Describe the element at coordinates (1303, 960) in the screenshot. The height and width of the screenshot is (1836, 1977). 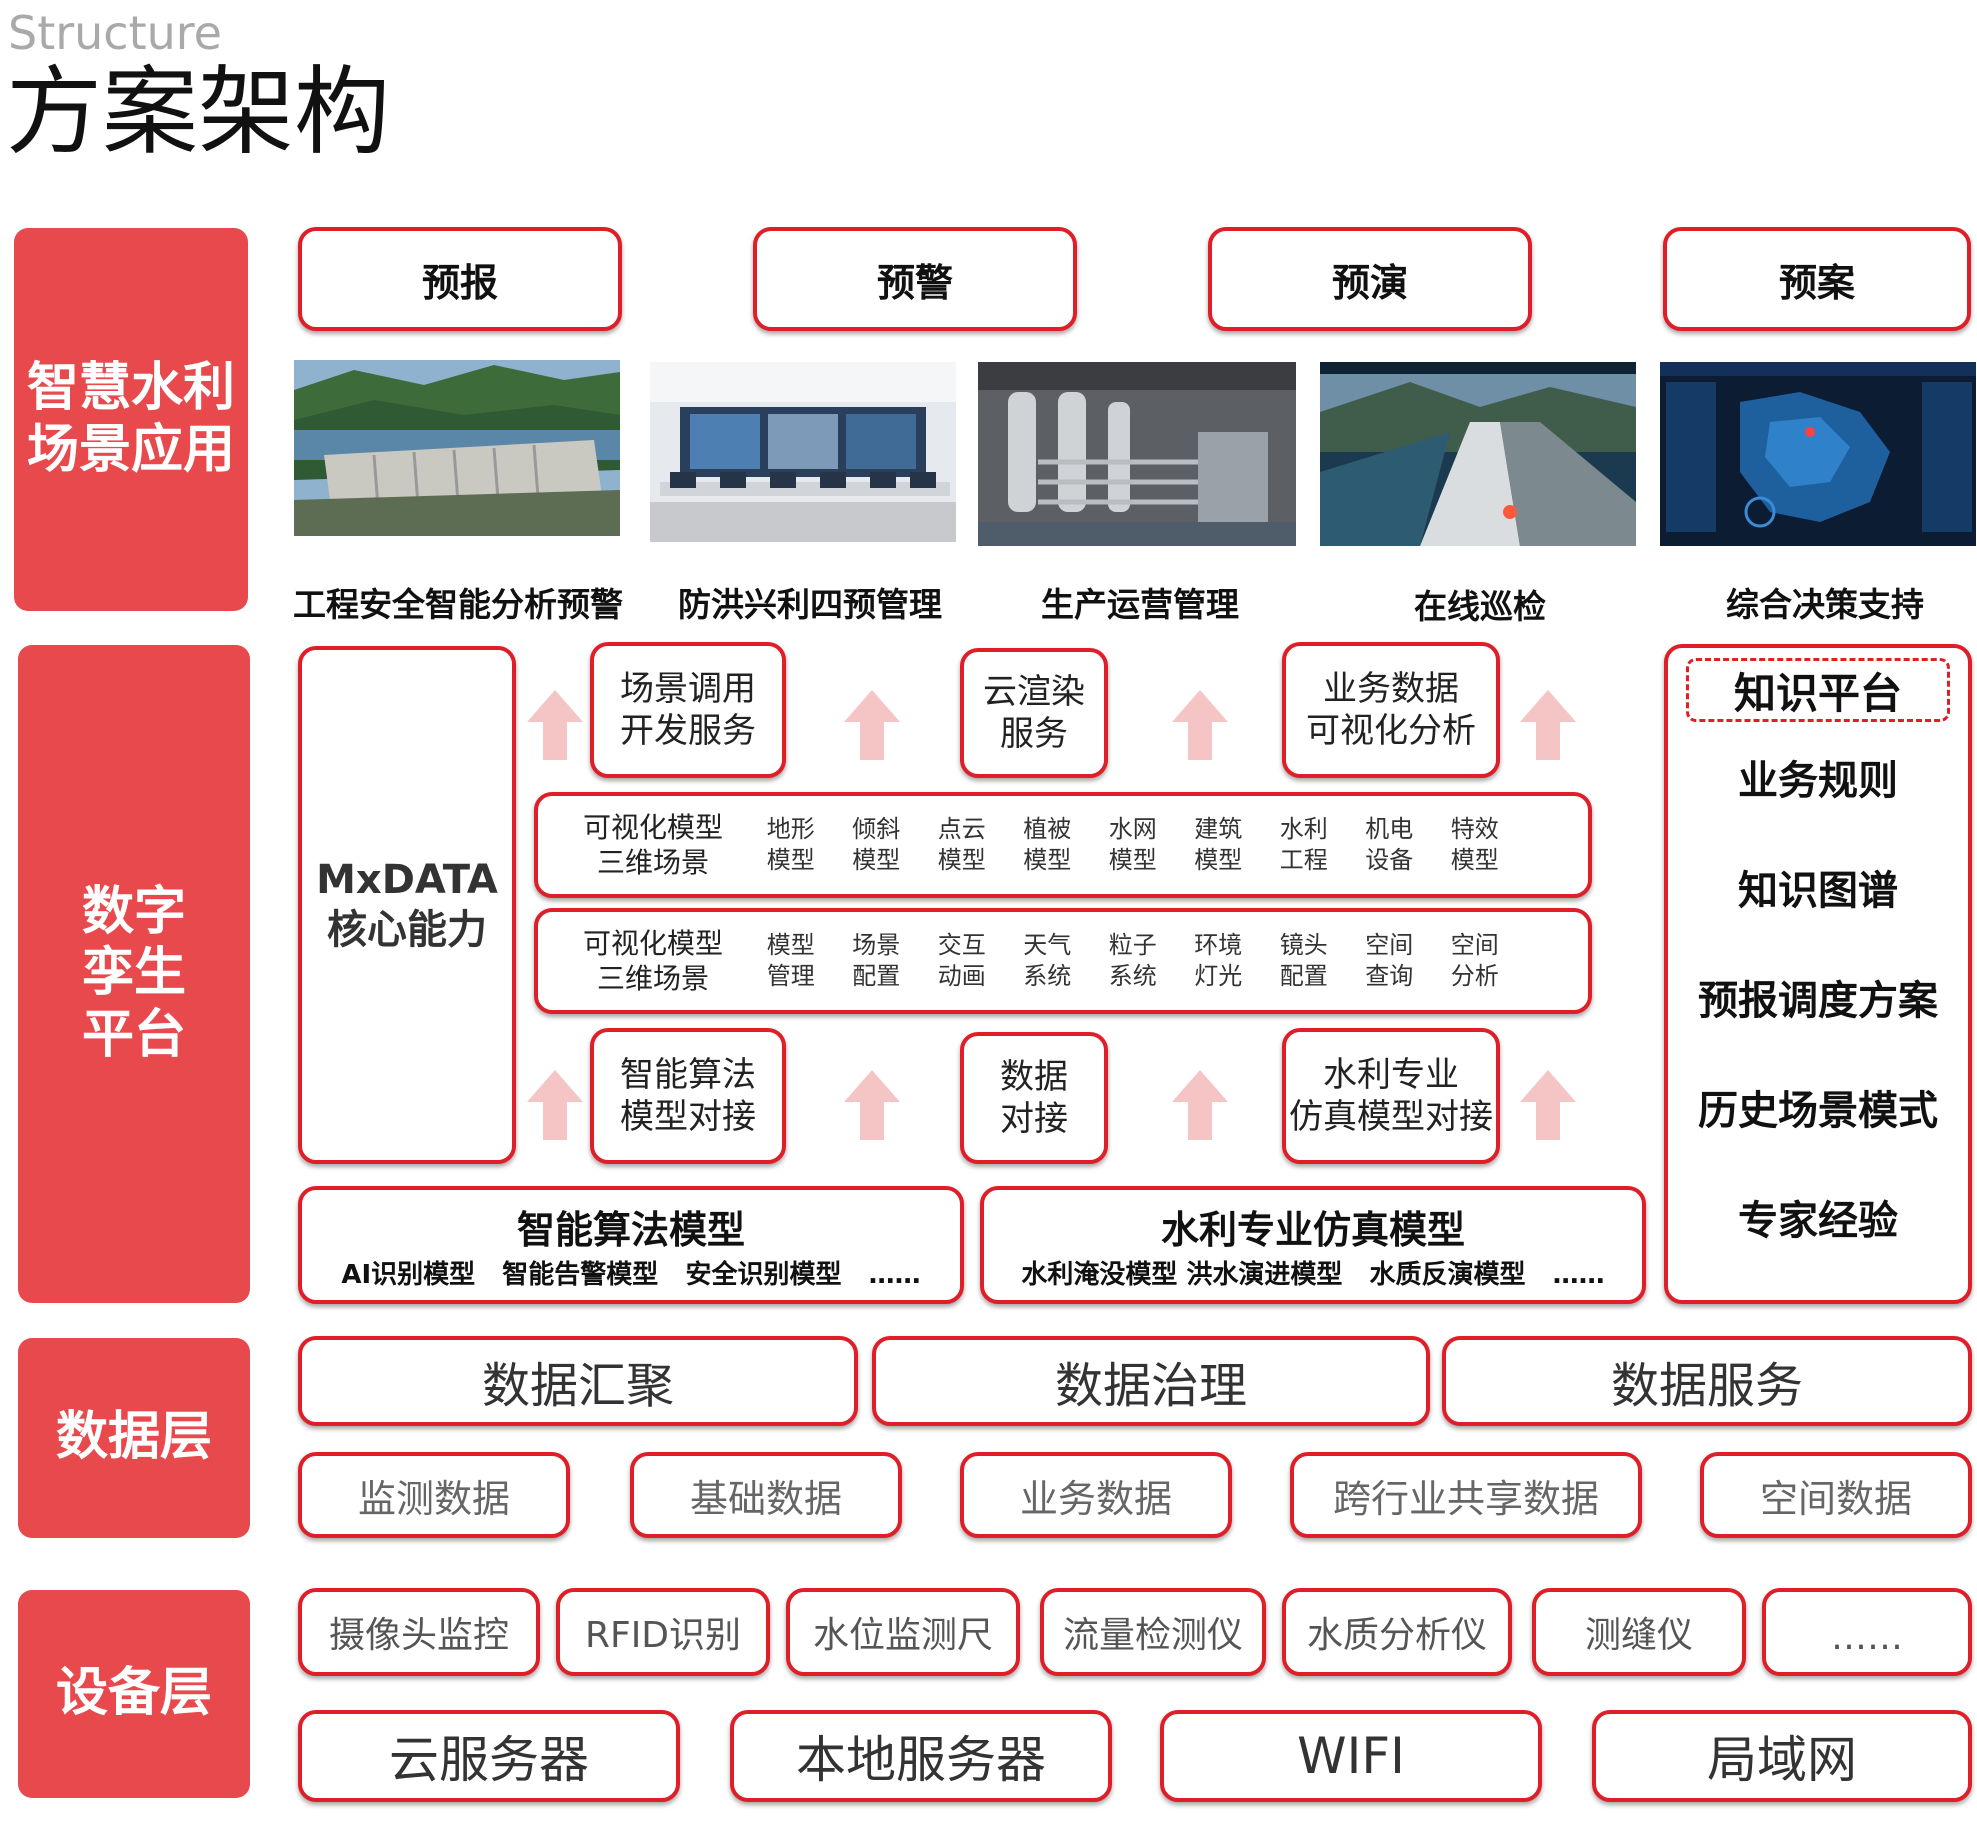
I see `model-cell: 镜头 配置` at that location.